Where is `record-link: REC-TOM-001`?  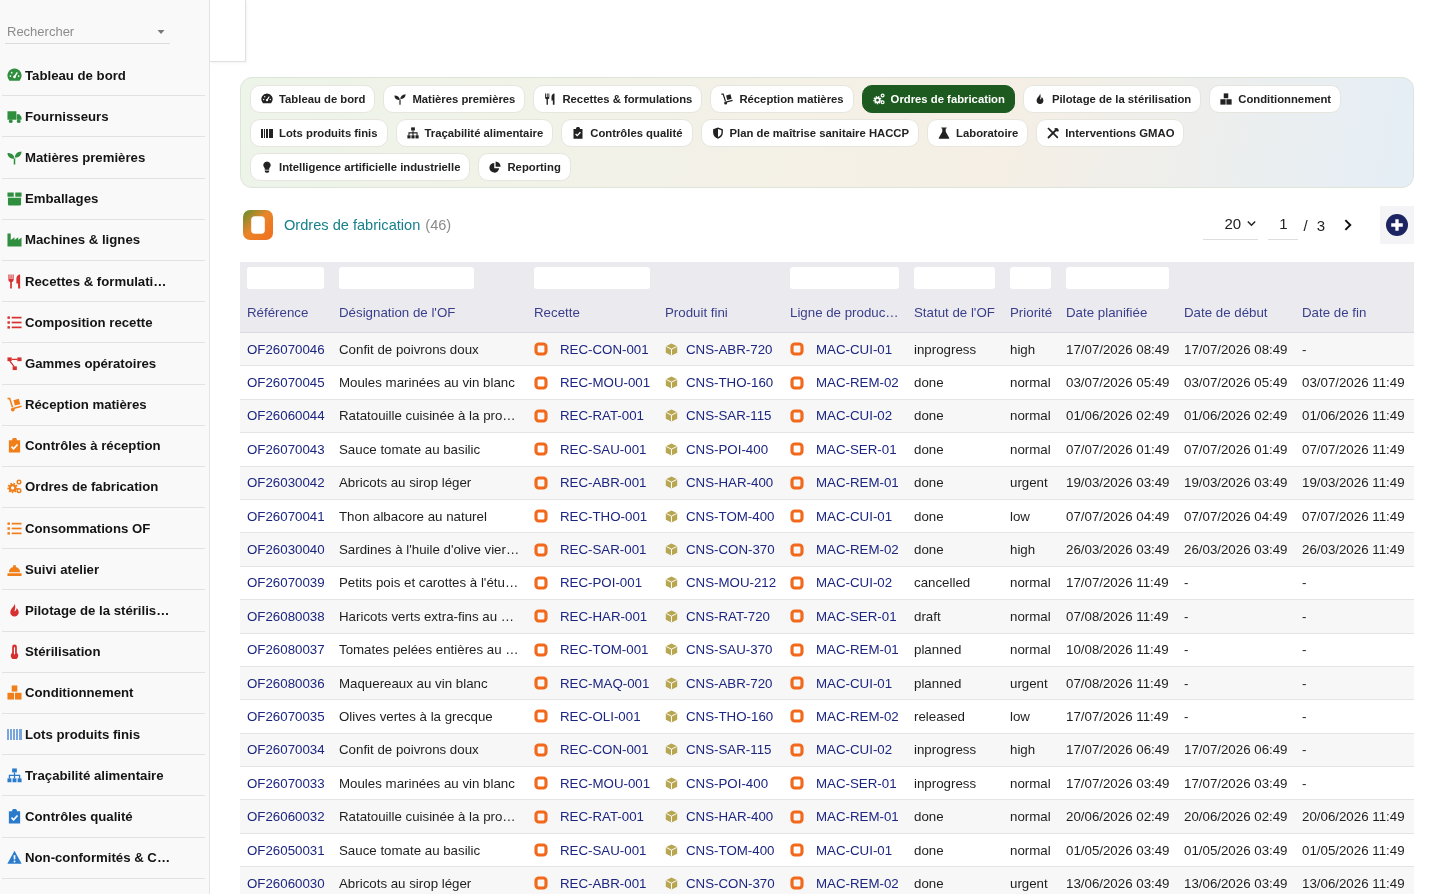 record-link: REC-TOM-001 is located at coordinates (604, 650).